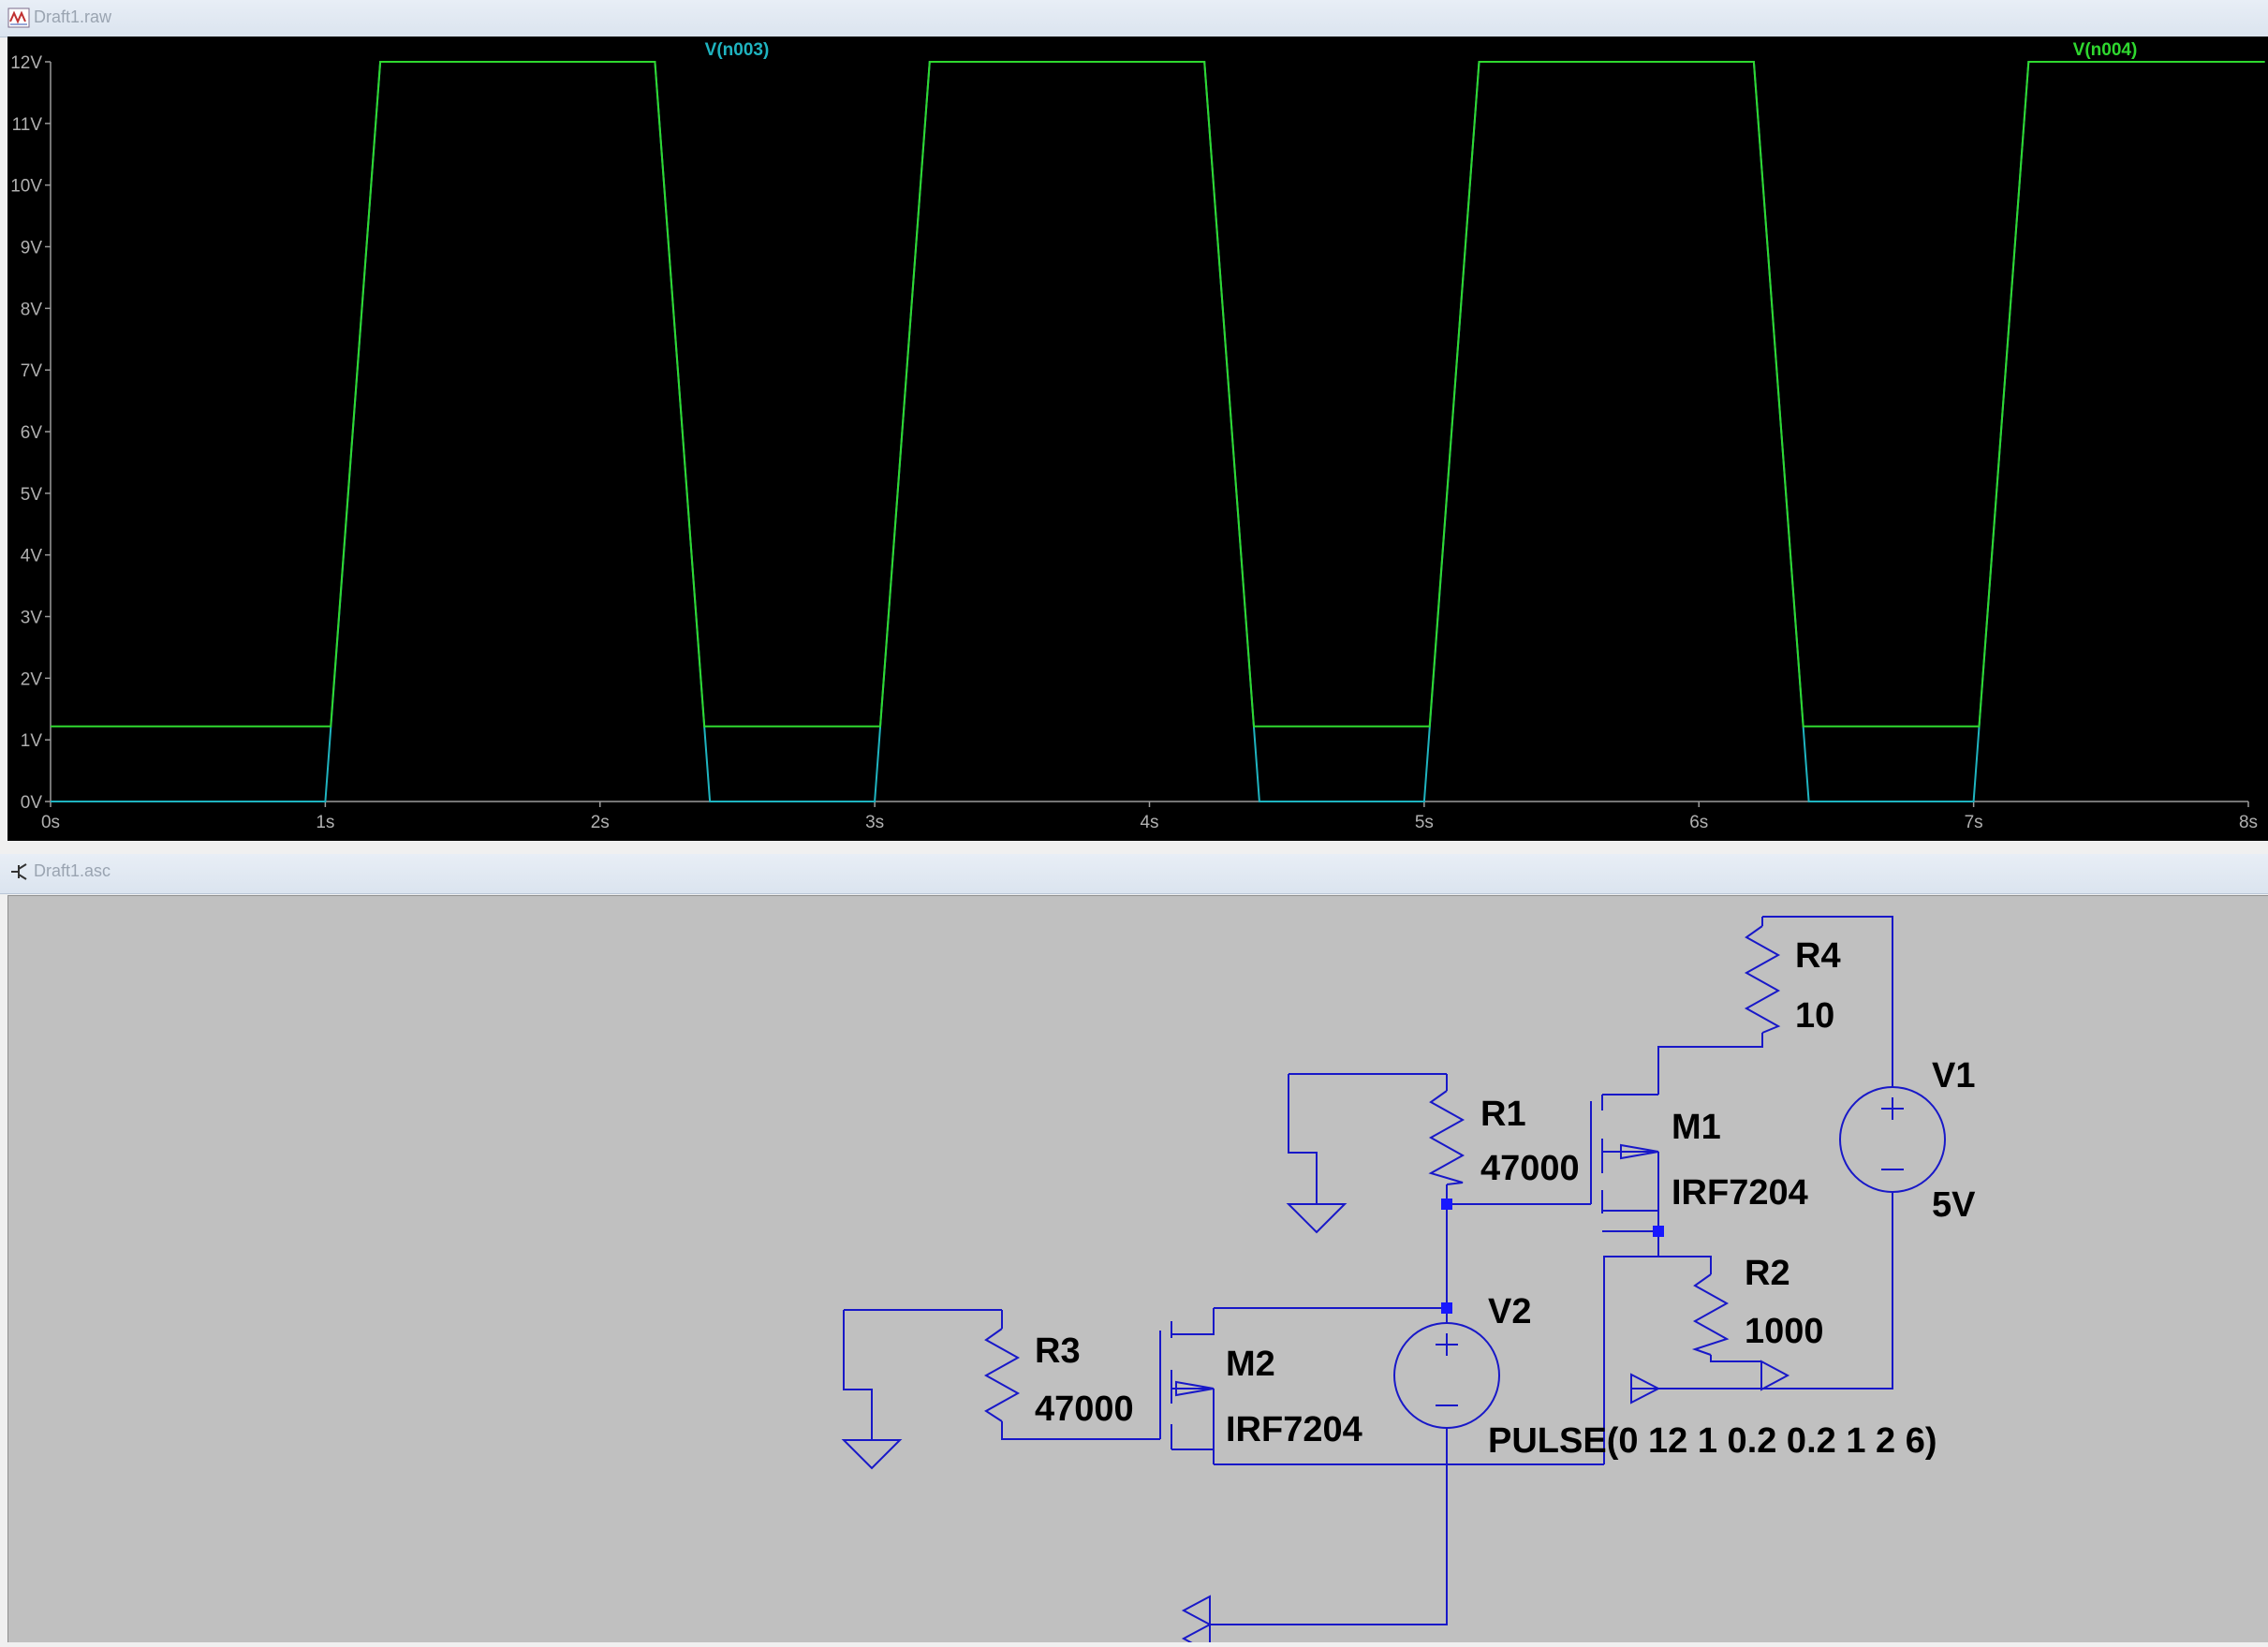  Describe the element at coordinates (32, 803) in the screenshot. I see `y-tick-label: 0V` at that location.